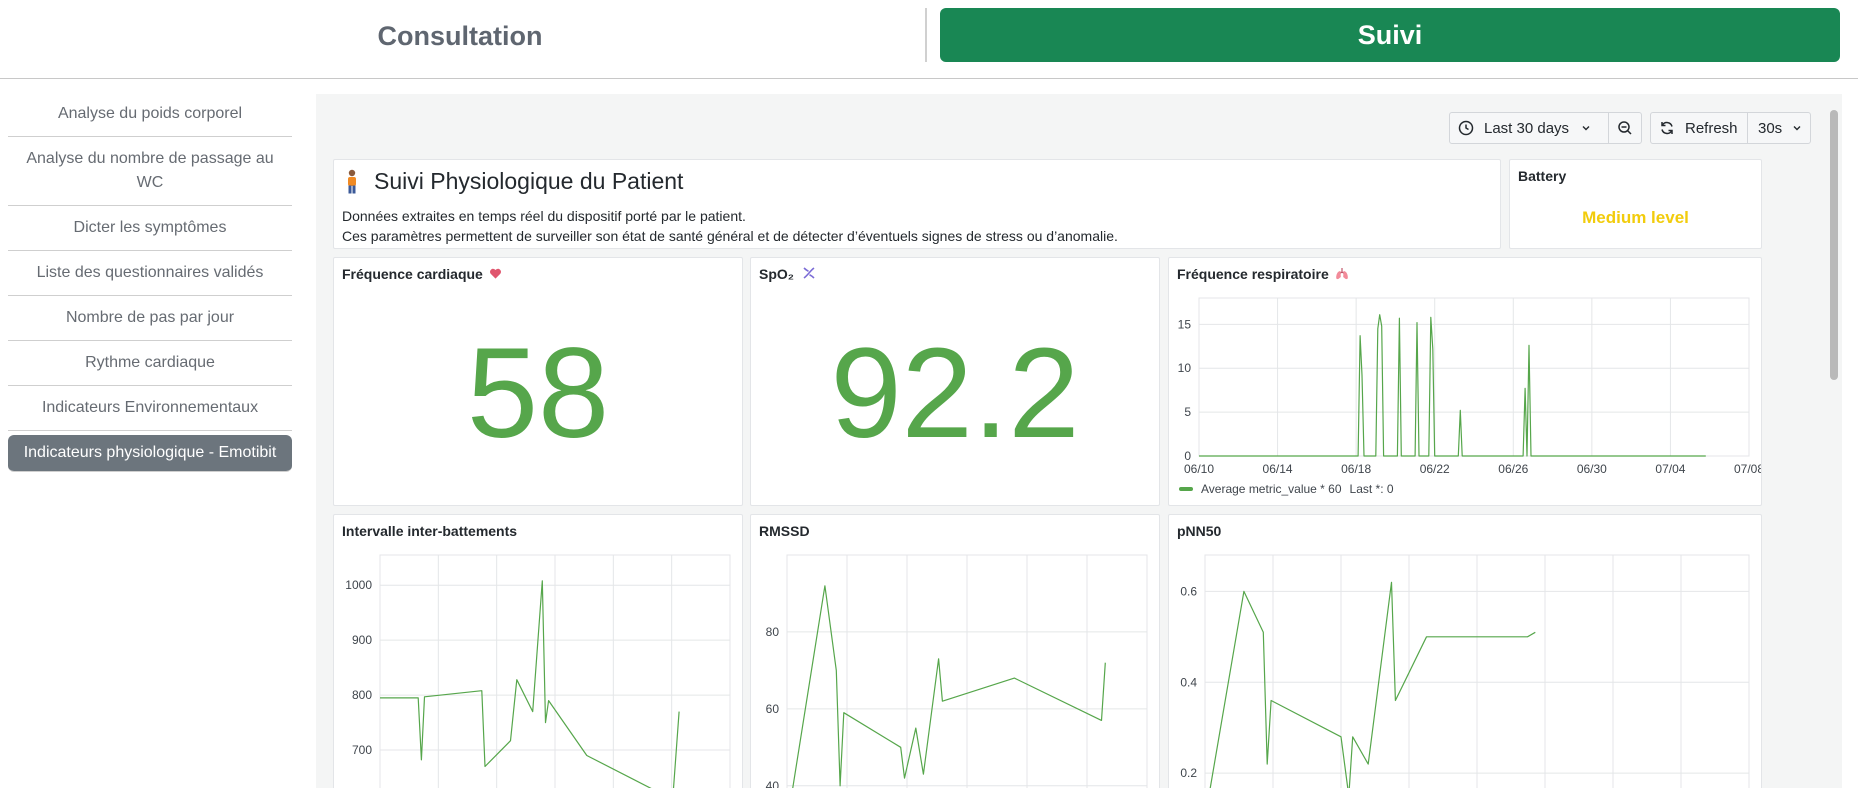 The image size is (1858, 788). I want to click on rmssd-panel: RMSSD 40 60 80, so click(955, 651).